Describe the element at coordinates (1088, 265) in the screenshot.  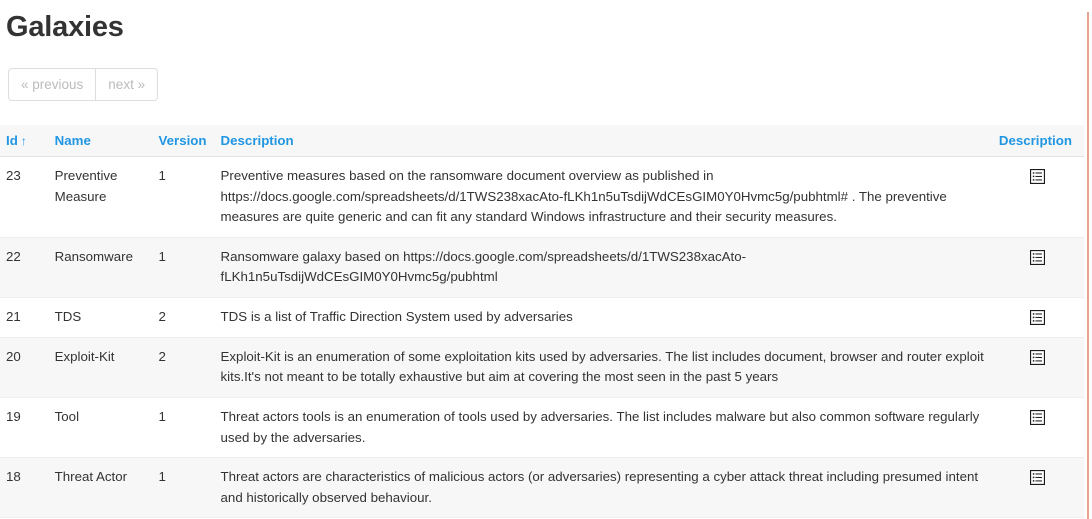
I see `page-right-edge` at that location.